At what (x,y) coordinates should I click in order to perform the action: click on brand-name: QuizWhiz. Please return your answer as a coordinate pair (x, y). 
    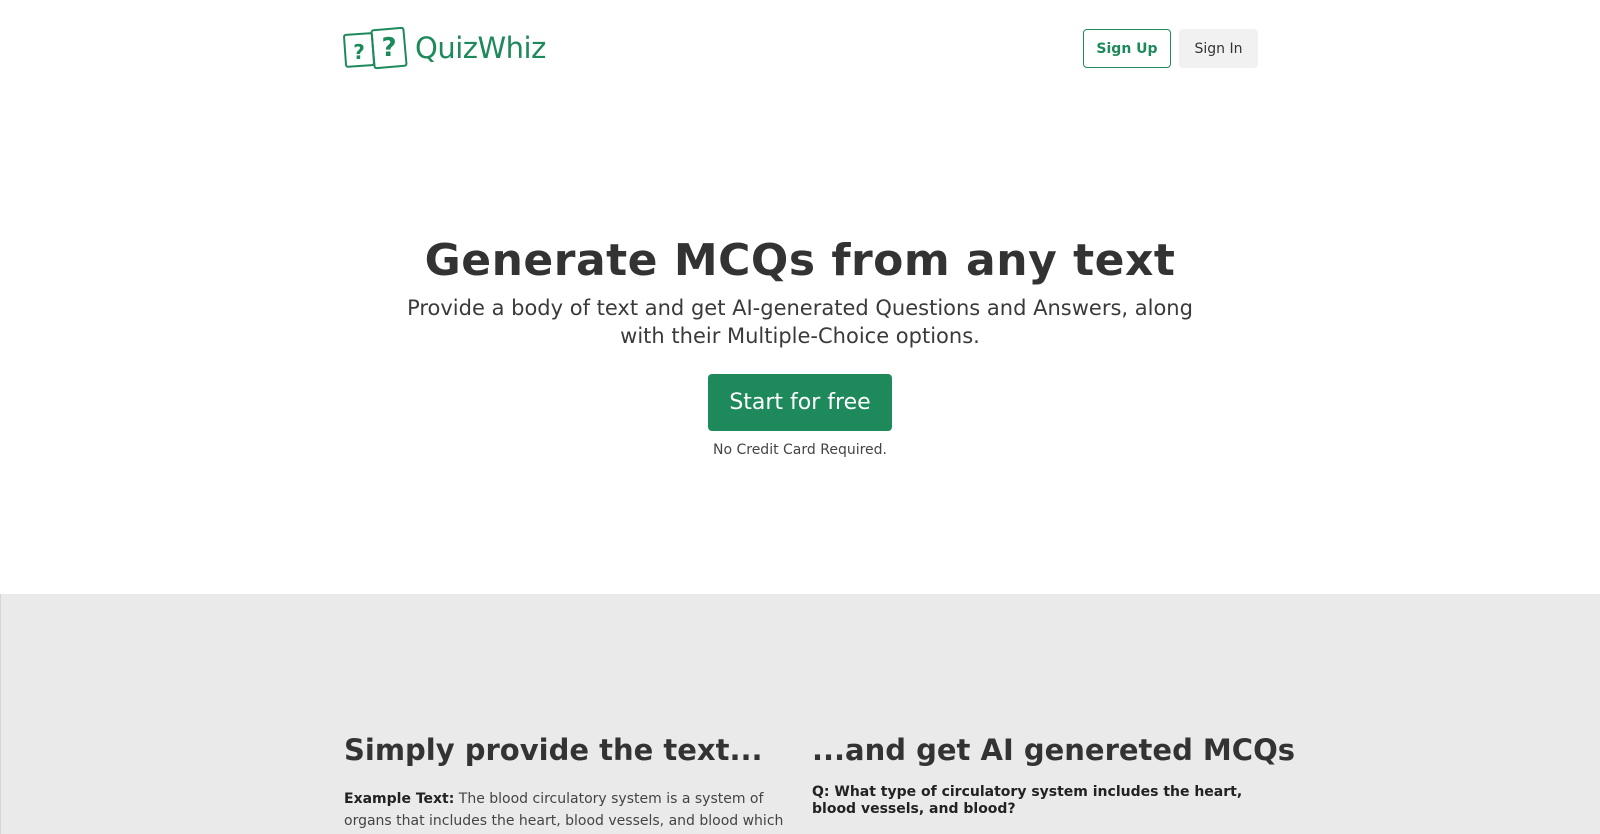
    Looking at the image, I should click on (480, 48).